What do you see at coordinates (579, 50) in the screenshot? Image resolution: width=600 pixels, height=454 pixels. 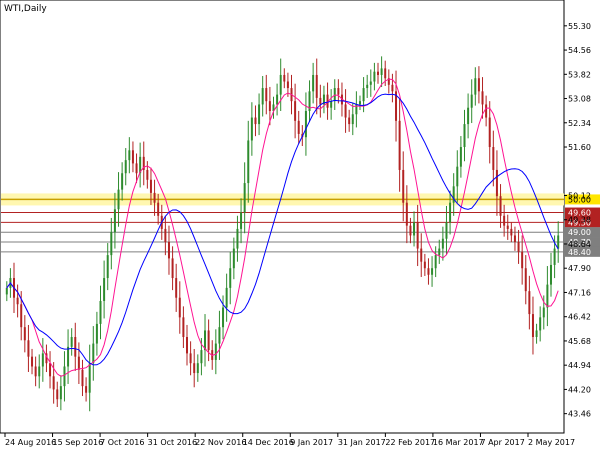 I see `y-tick-label: 54.56` at bounding box center [579, 50].